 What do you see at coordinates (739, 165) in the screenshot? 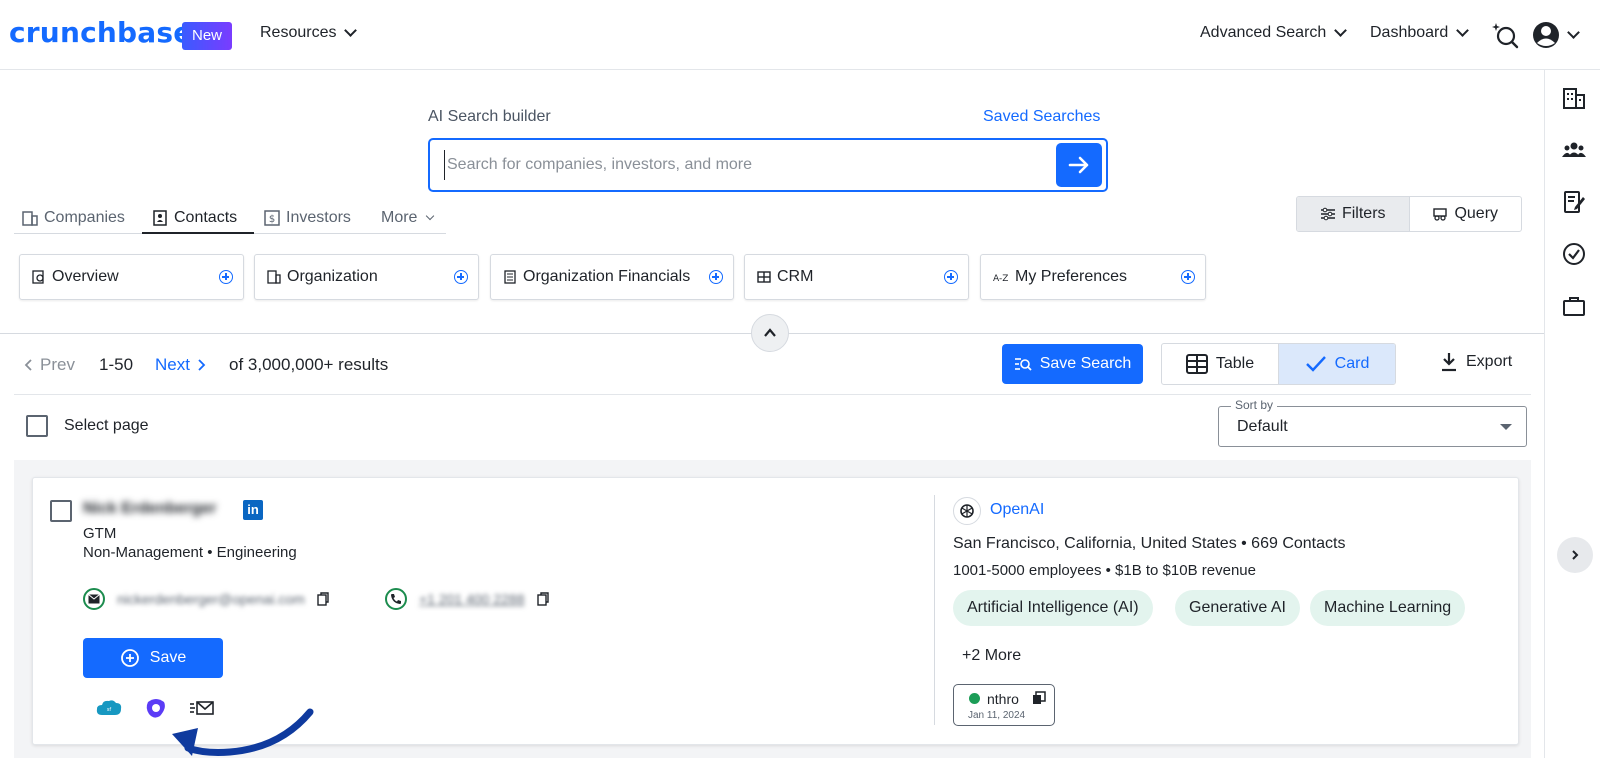
I see `search-input` at bounding box center [739, 165].